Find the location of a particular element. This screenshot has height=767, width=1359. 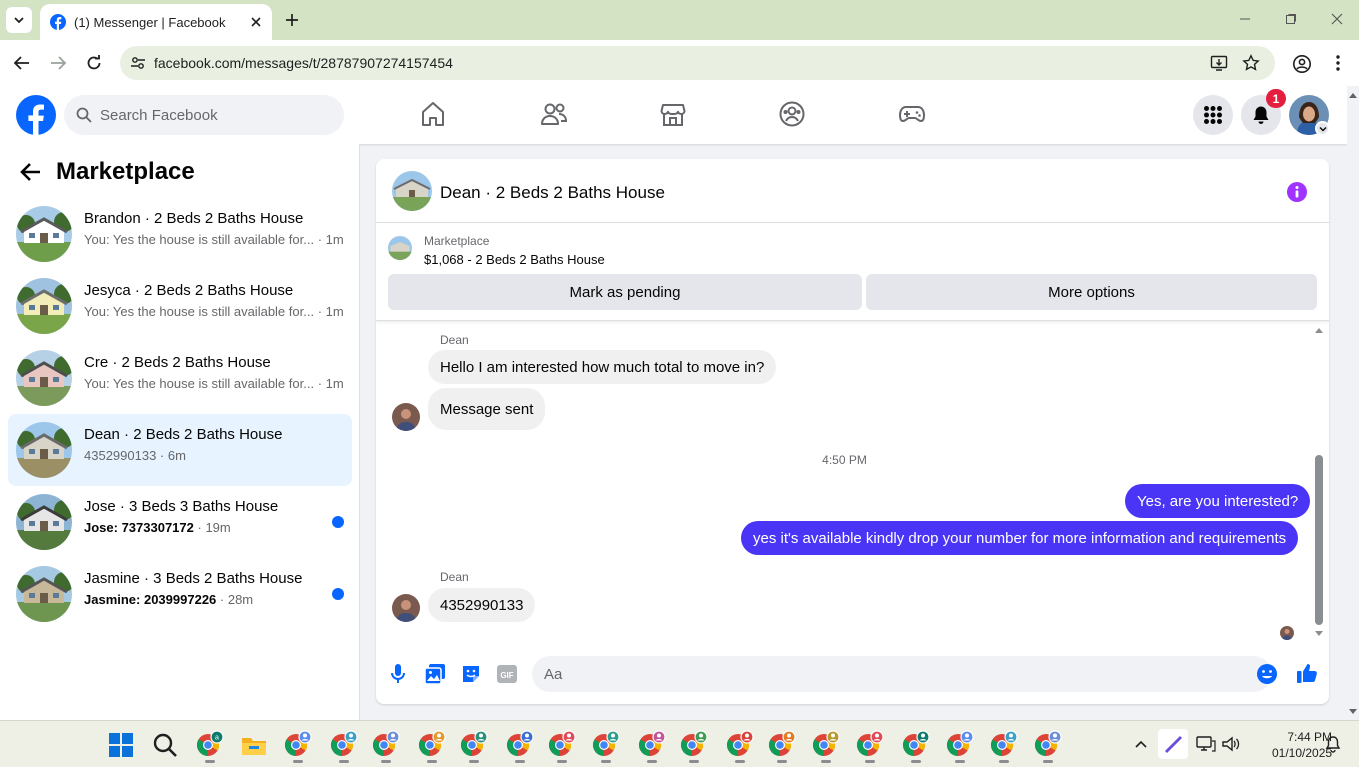

restore-icon is located at coordinates (1291, 19).